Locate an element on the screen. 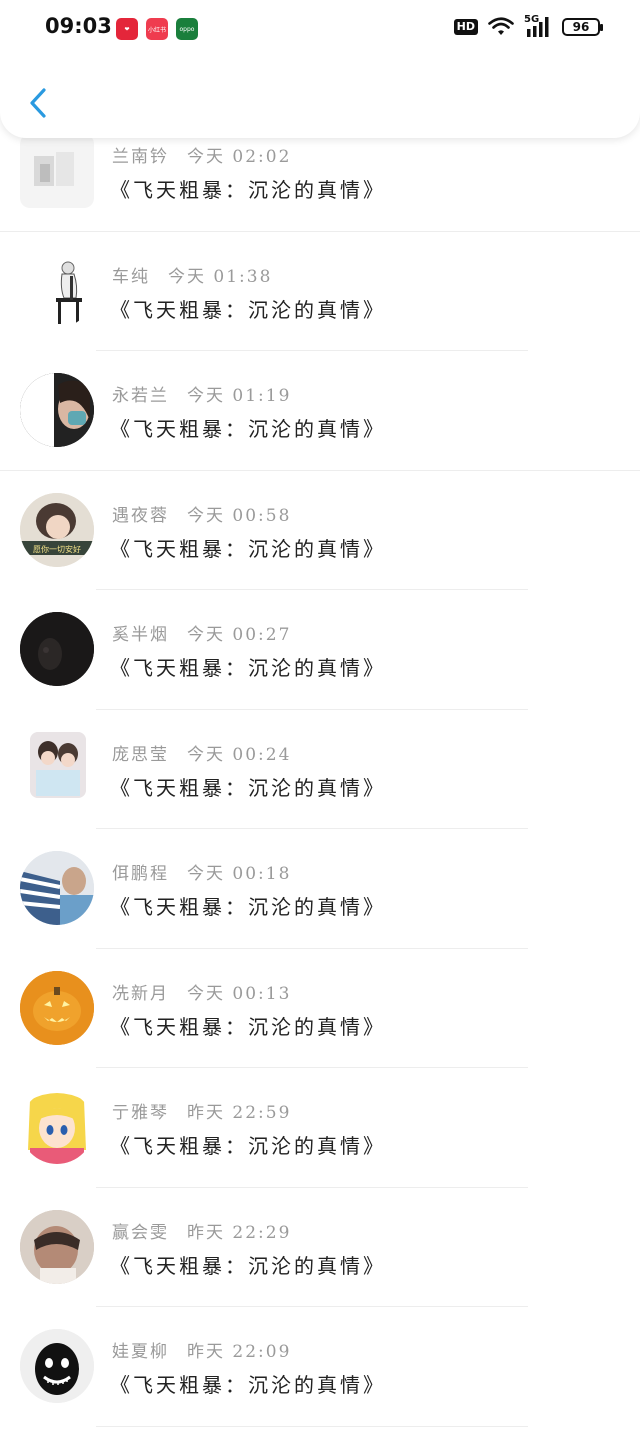 The height and width of the screenshot is (1433, 640). status-indicators: HD 5G 96 is located at coordinates (528, 26).